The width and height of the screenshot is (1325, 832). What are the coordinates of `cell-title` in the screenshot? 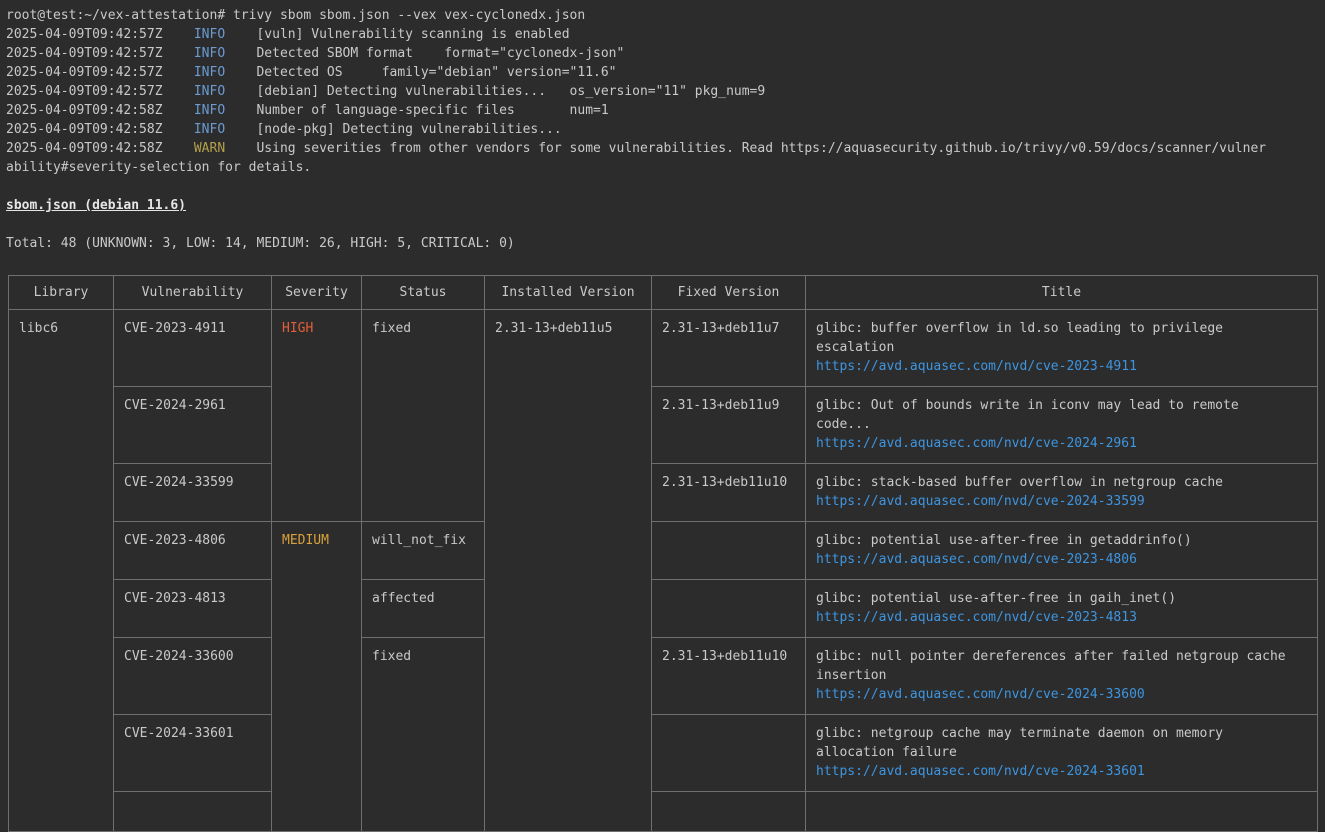 It's located at (1061, 811).